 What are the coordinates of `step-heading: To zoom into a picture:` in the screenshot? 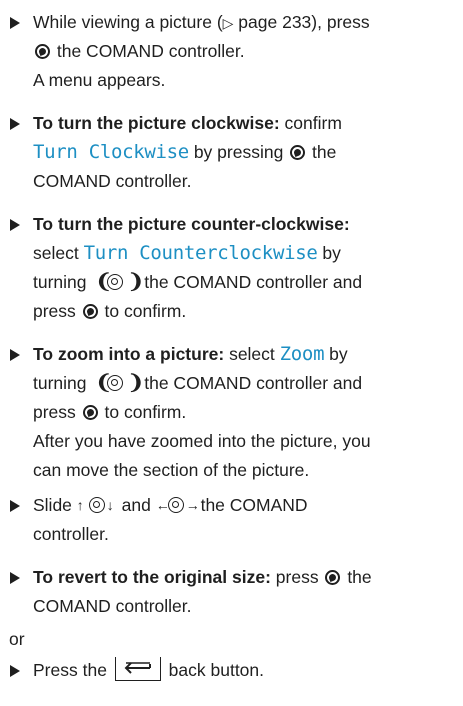 It's located at (129, 354).